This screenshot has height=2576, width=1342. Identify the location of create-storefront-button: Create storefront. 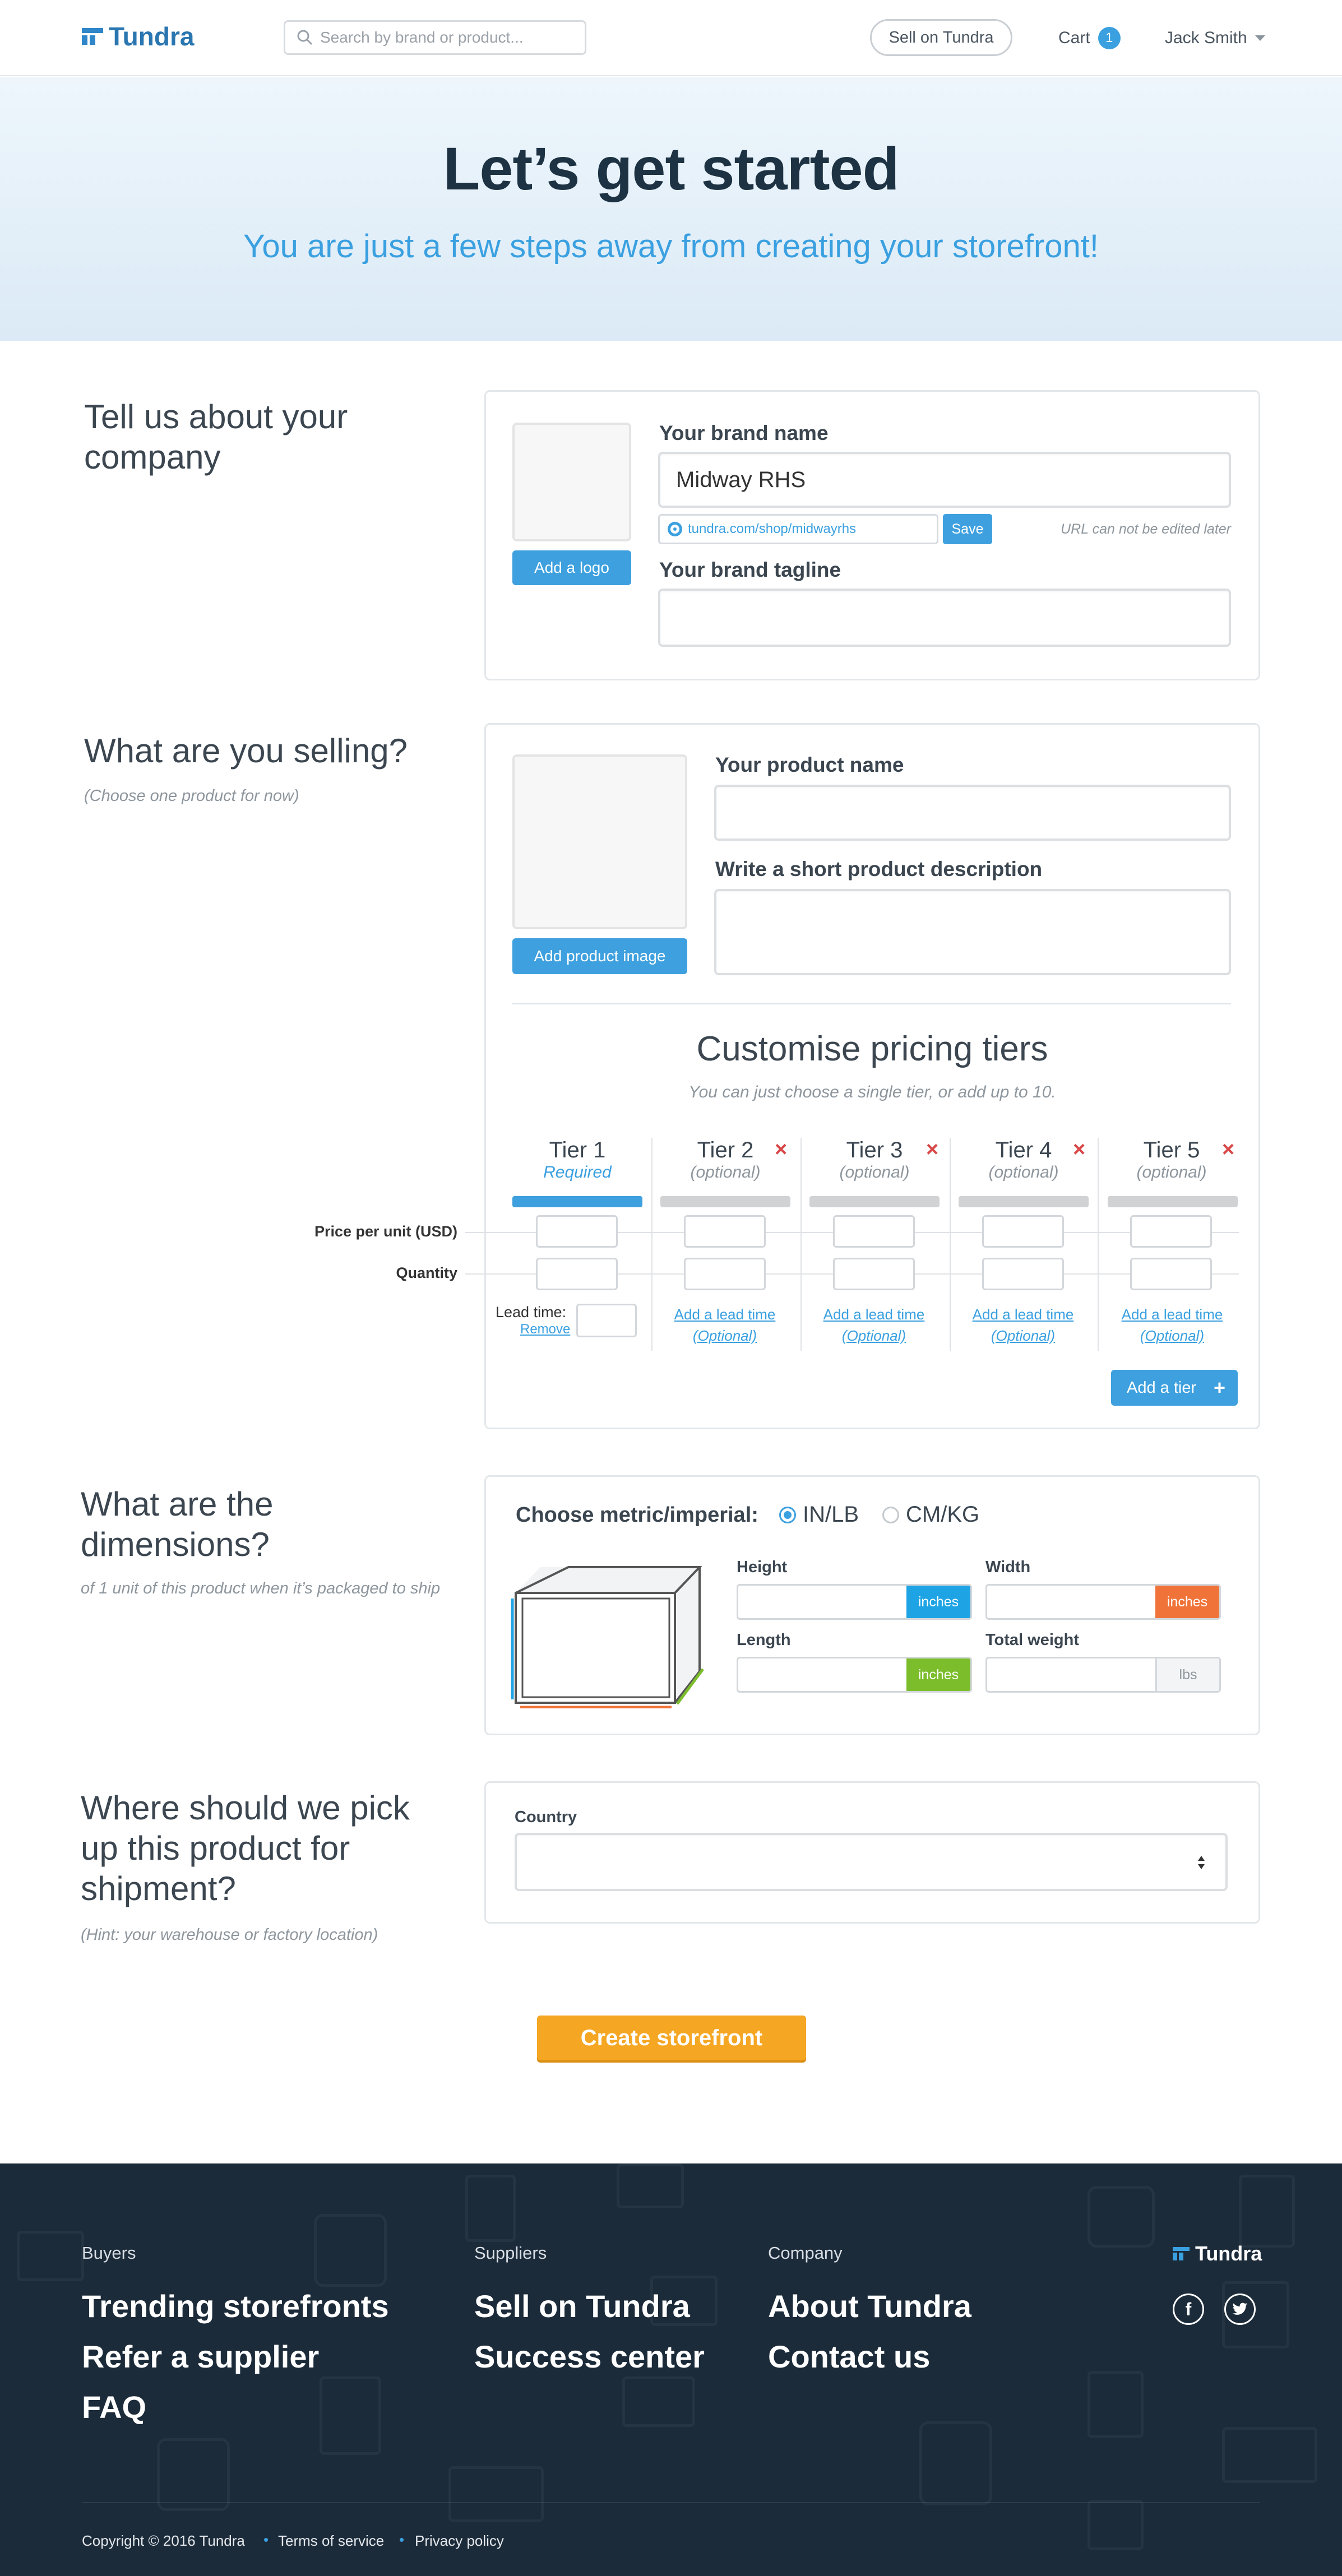
(671, 2038).